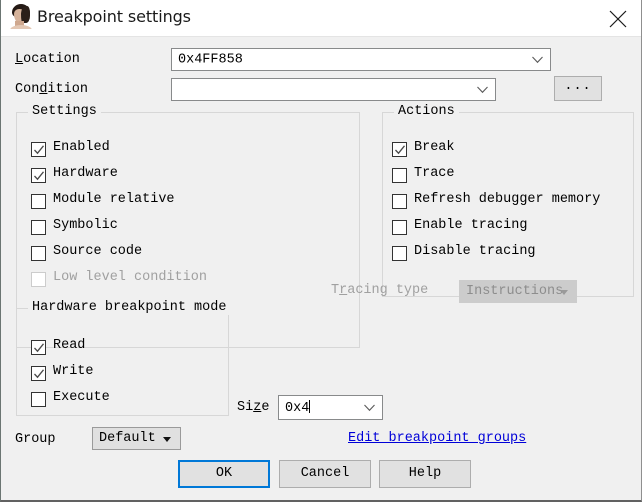 The height and width of the screenshot is (502, 642). Describe the element at coordinates (210, 59) in the screenshot. I see `location-value: 0x4FF858` at that location.